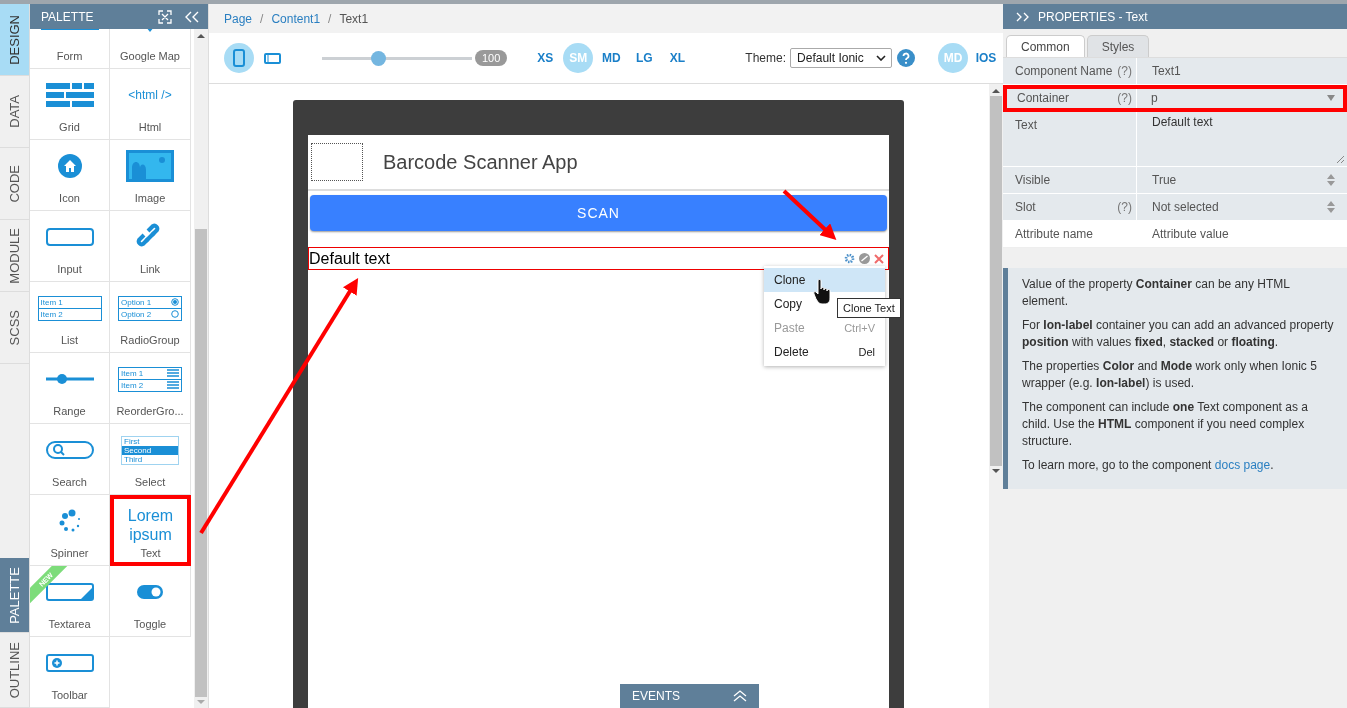 Image resolution: width=1347 pixels, height=708 pixels. Describe the element at coordinates (1185, 207) in the screenshot. I see `property-value: Not selected` at that location.